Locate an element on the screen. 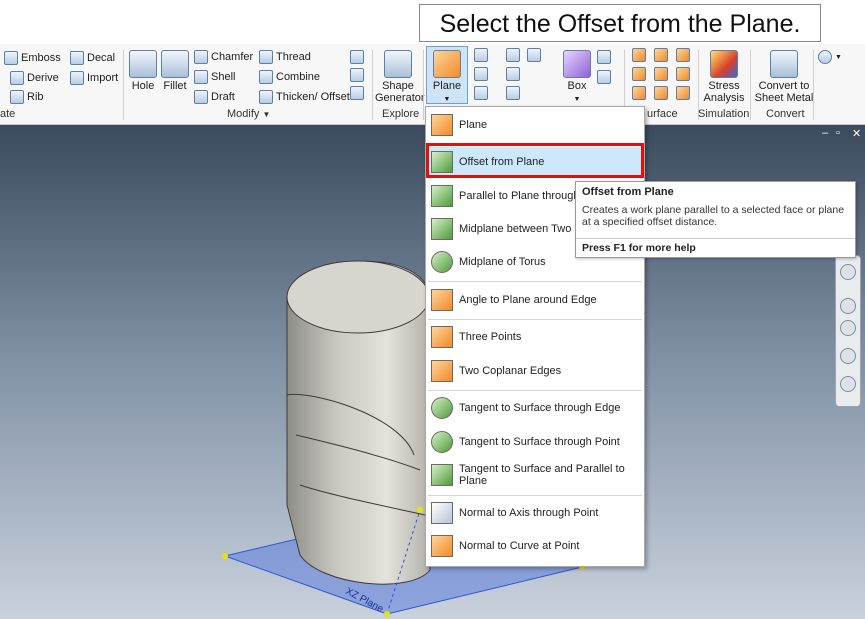 This screenshot has width=865, height=619. cylinder-top-face is located at coordinates (358, 297).